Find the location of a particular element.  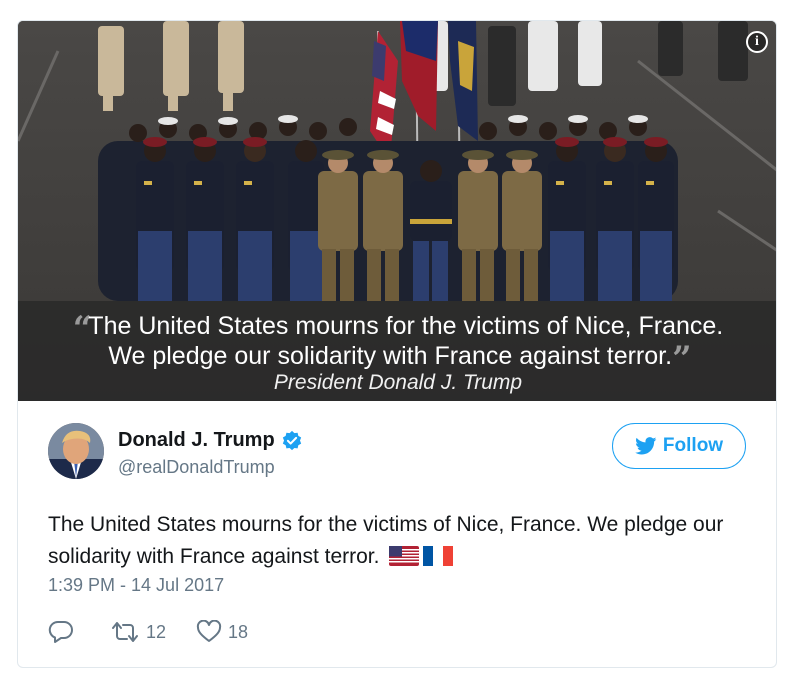

avatar-image is located at coordinates (76, 451).